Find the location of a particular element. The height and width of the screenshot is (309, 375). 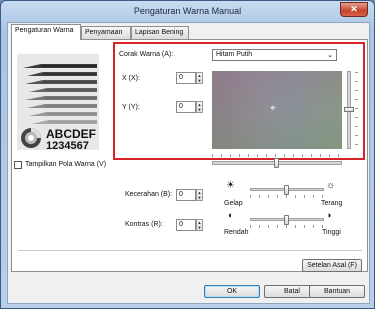

contrast-max-label: Tinggi is located at coordinates (331, 232).